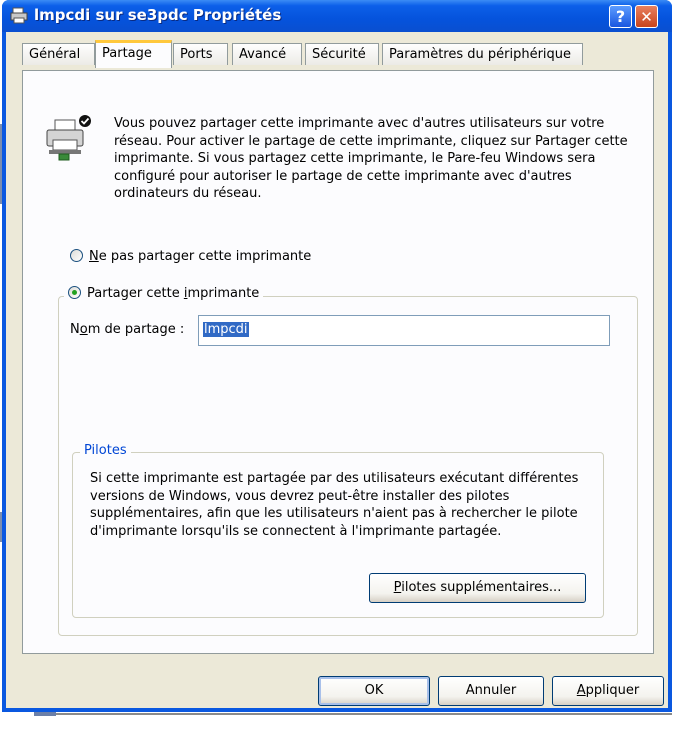 This screenshot has width=678, height=733. What do you see at coordinates (200, 54) in the screenshot?
I see `tab-ports: Ports` at bounding box center [200, 54].